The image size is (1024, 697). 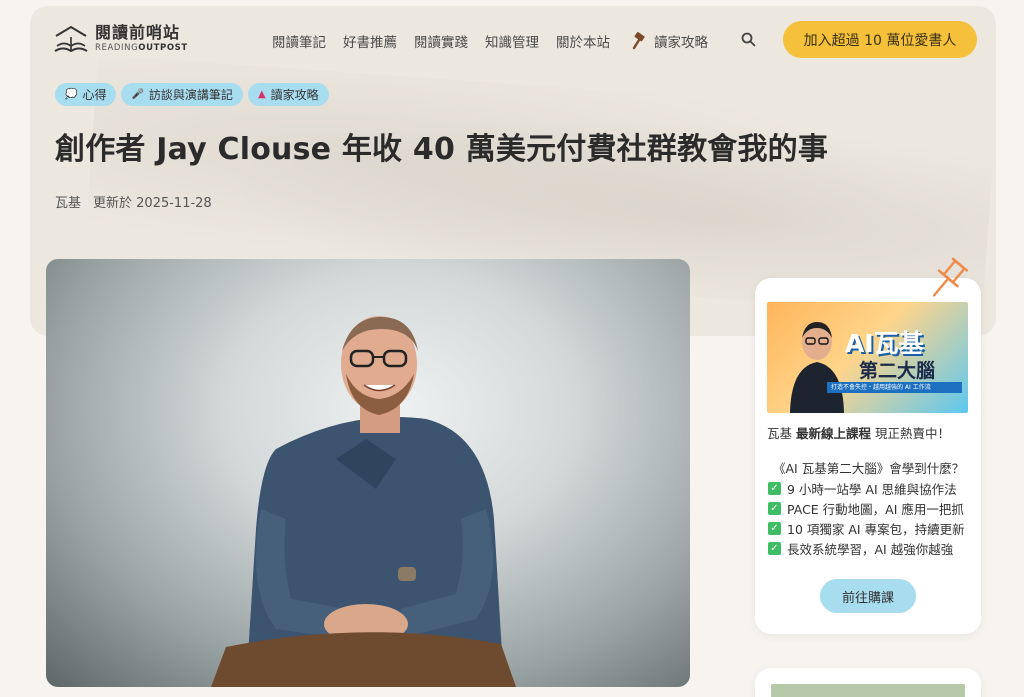 What do you see at coordinates (152, 203) in the screenshot?
I see `updated-date: 更新於 2025-11-28` at bounding box center [152, 203].